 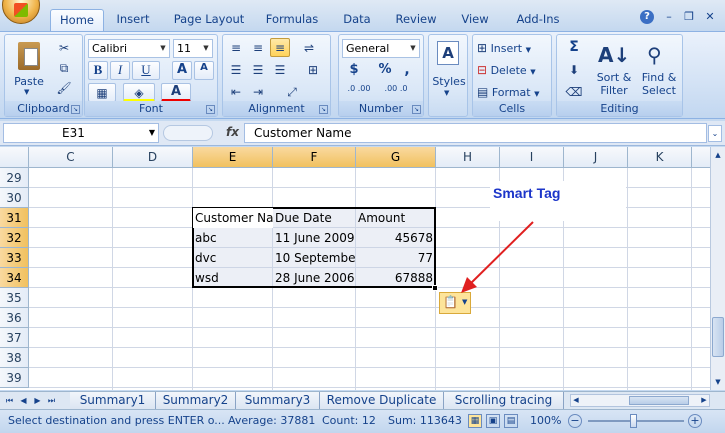 What do you see at coordinates (574, 47) in the screenshot?
I see `autosum-button: Σ` at bounding box center [574, 47].